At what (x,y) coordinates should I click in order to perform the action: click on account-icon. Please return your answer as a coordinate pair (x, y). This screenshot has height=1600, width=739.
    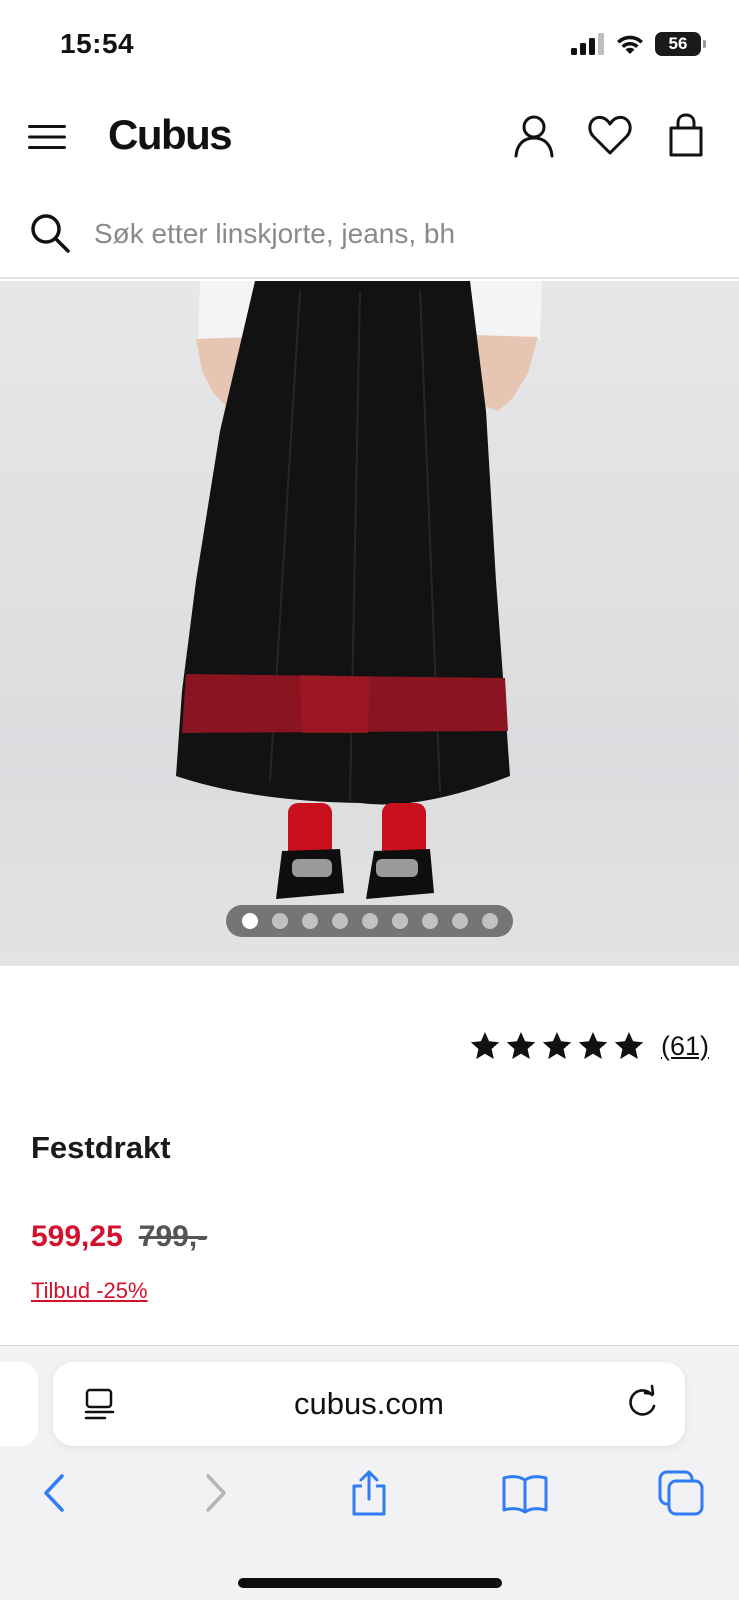
    Looking at the image, I should click on (534, 136).